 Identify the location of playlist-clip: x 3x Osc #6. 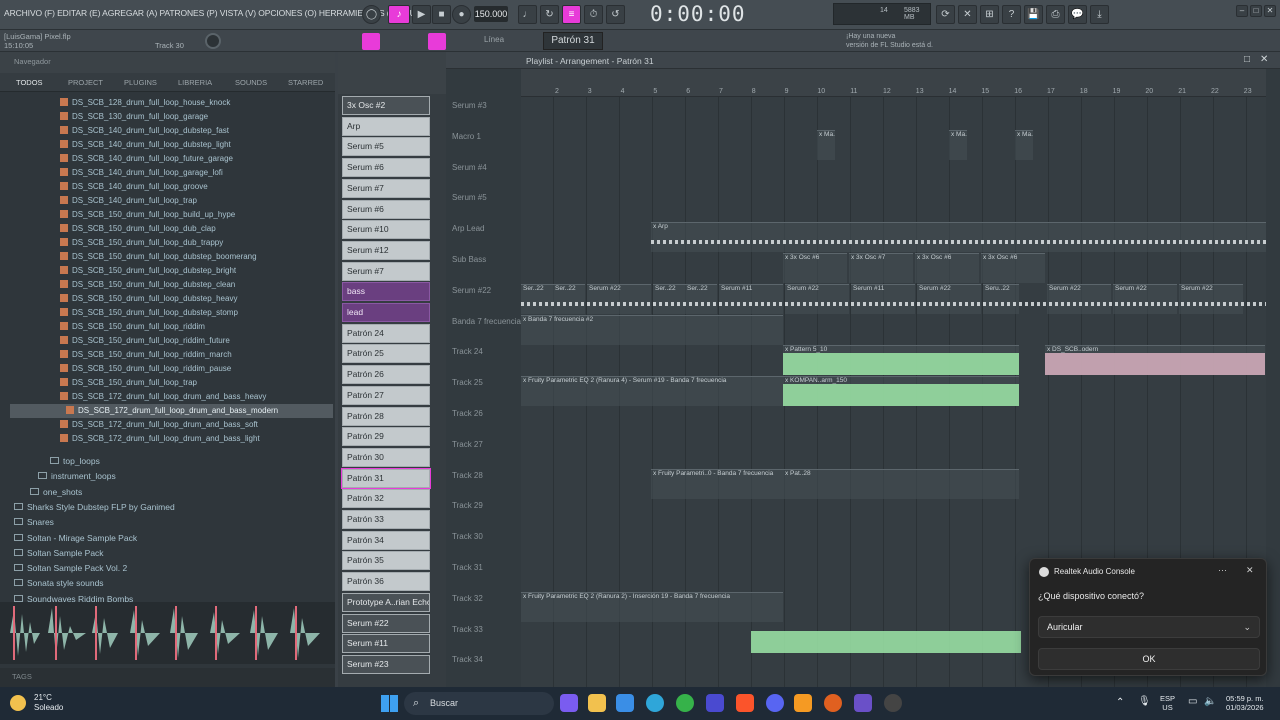
(947, 268).